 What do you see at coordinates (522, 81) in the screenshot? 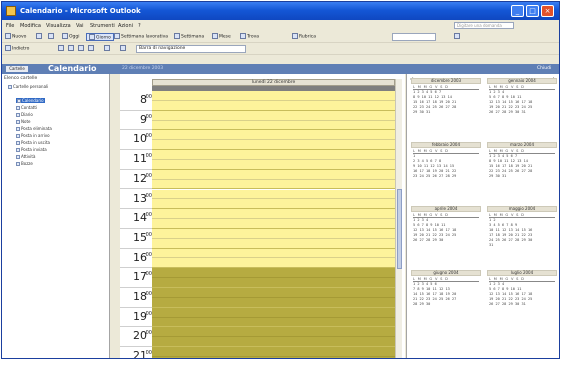
I see `mini-month-title: gennaio 2004` at bounding box center [522, 81].